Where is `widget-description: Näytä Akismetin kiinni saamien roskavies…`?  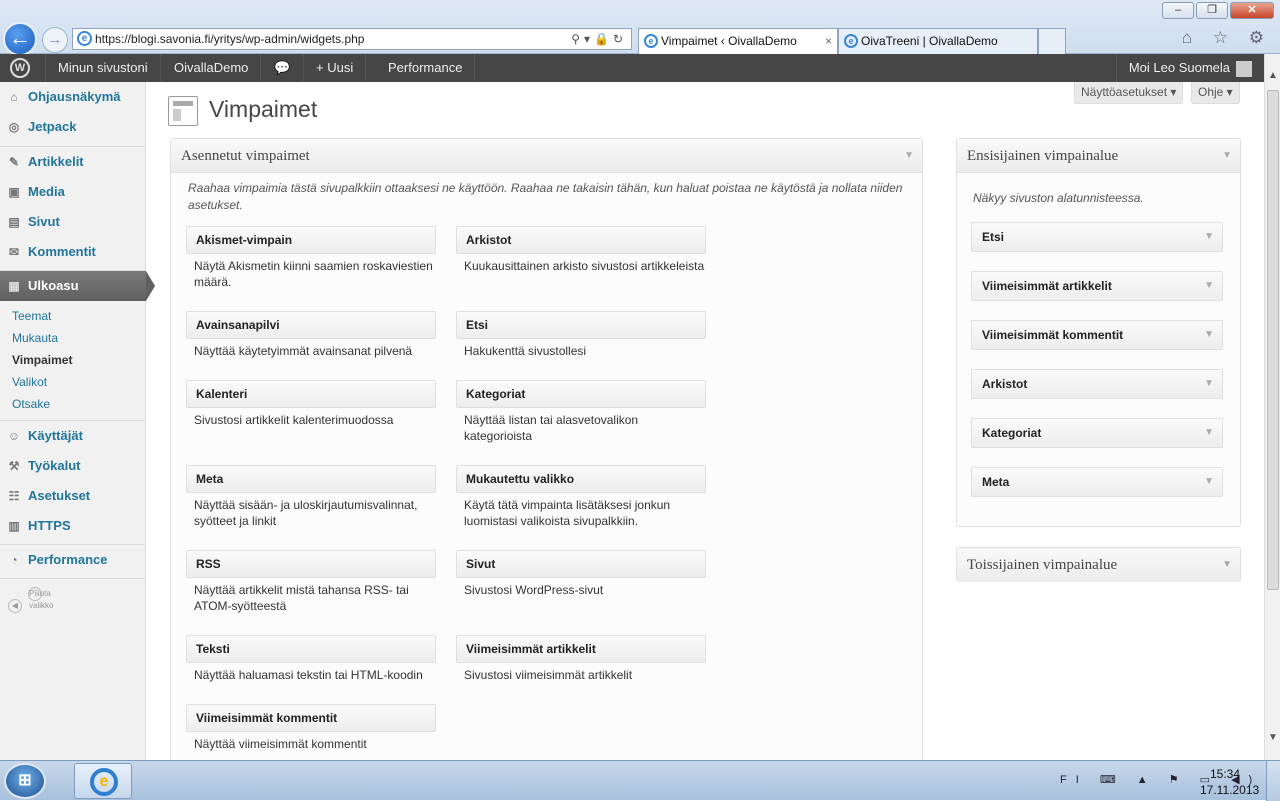 widget-description: Näytä Akismetin kiinni saamien roskavies… is located at coordinates (313, 274).